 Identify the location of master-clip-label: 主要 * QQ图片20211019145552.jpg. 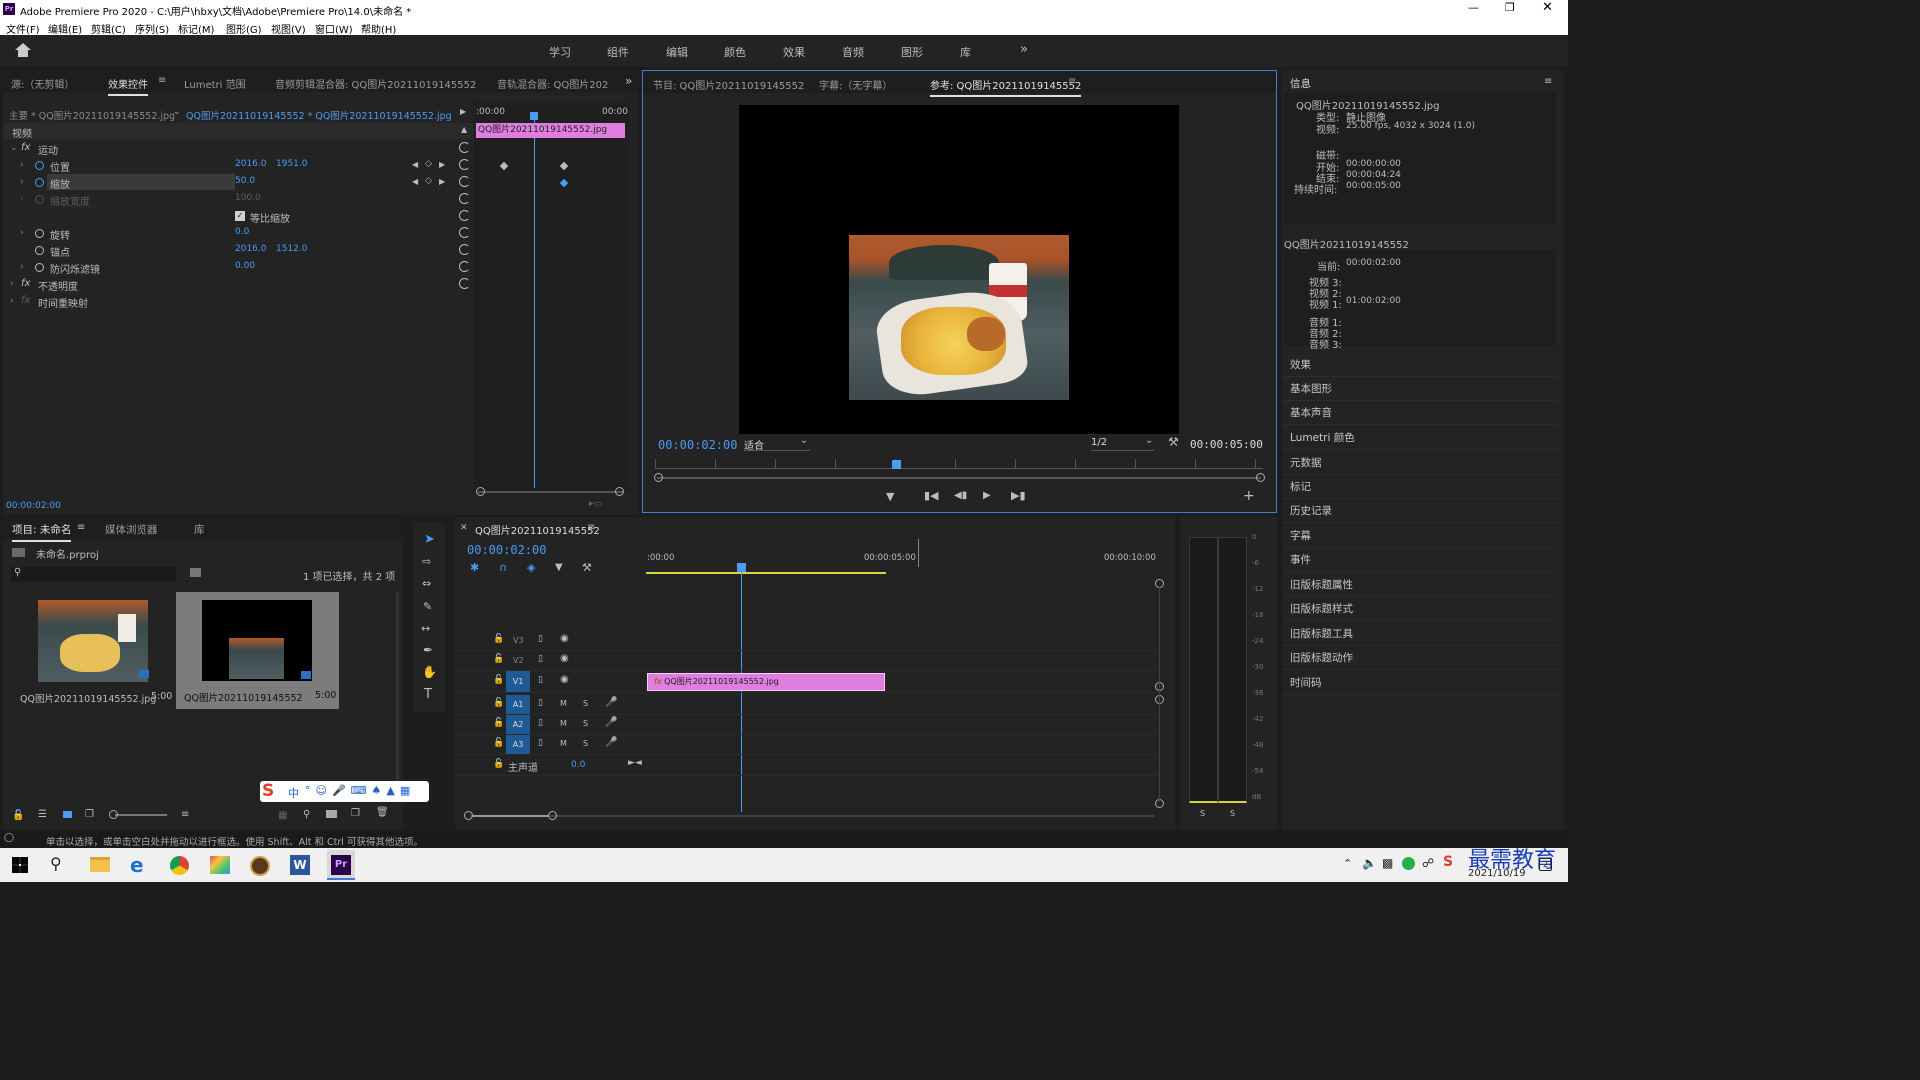
(92, 115).